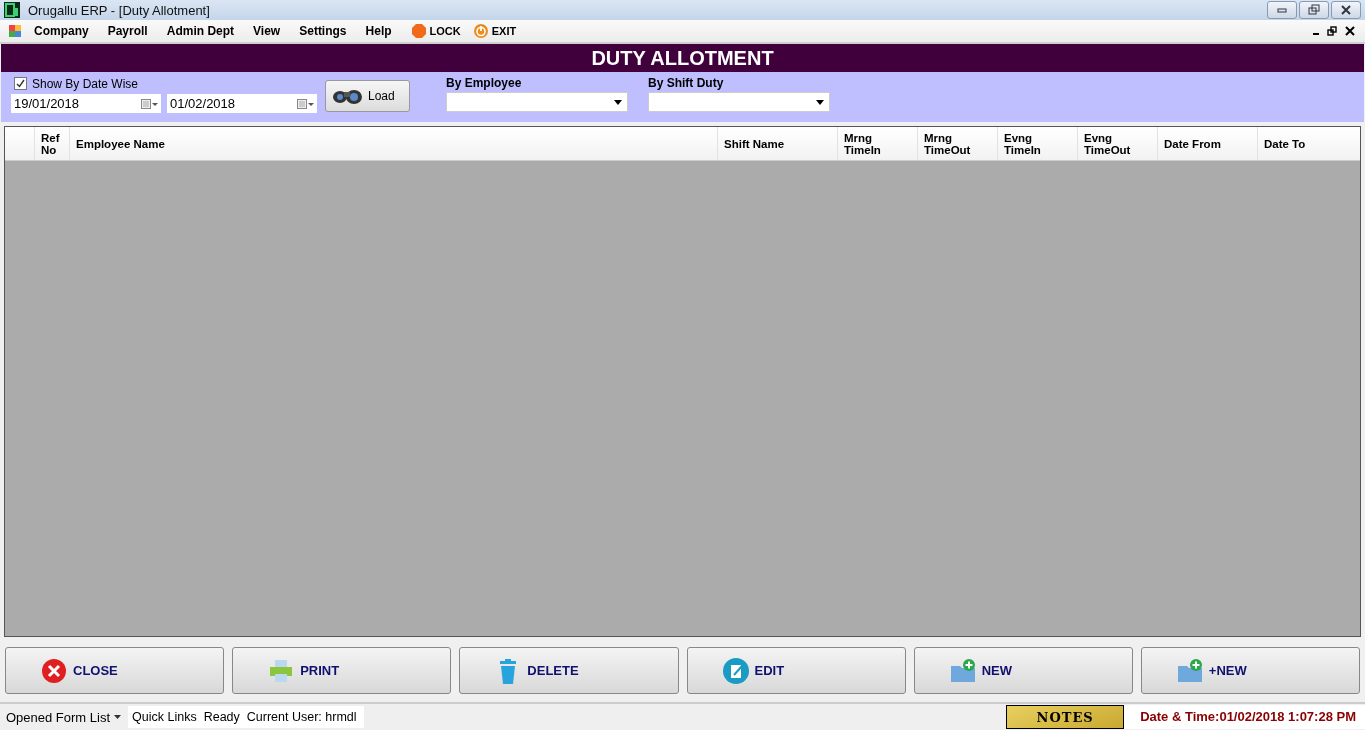 Image resolution: width=1365 pixels, height=730 pixels. Describe the element at coordinates (778, 144) in the screenshot. I see `column-header: Shift Name` at that location.